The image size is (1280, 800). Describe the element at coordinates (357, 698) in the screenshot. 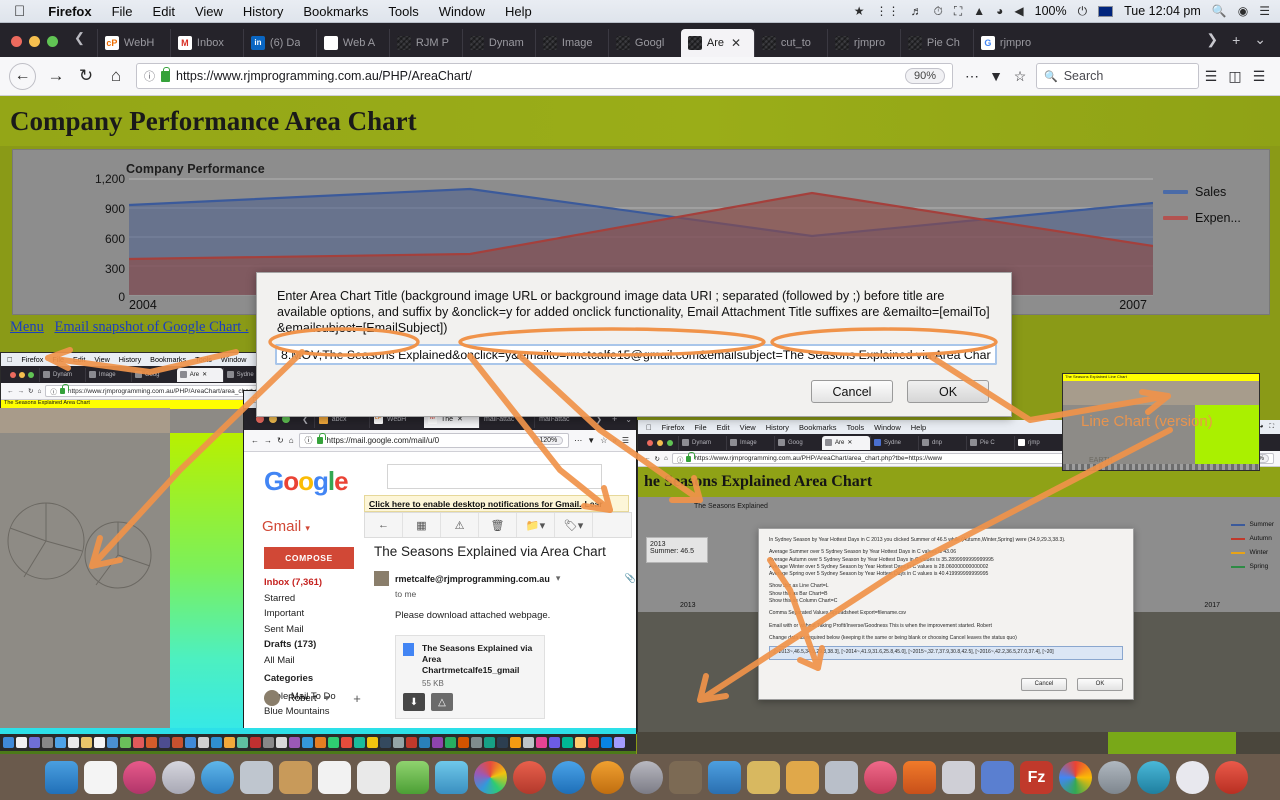

I see `add-contact-icon: +` at that location.